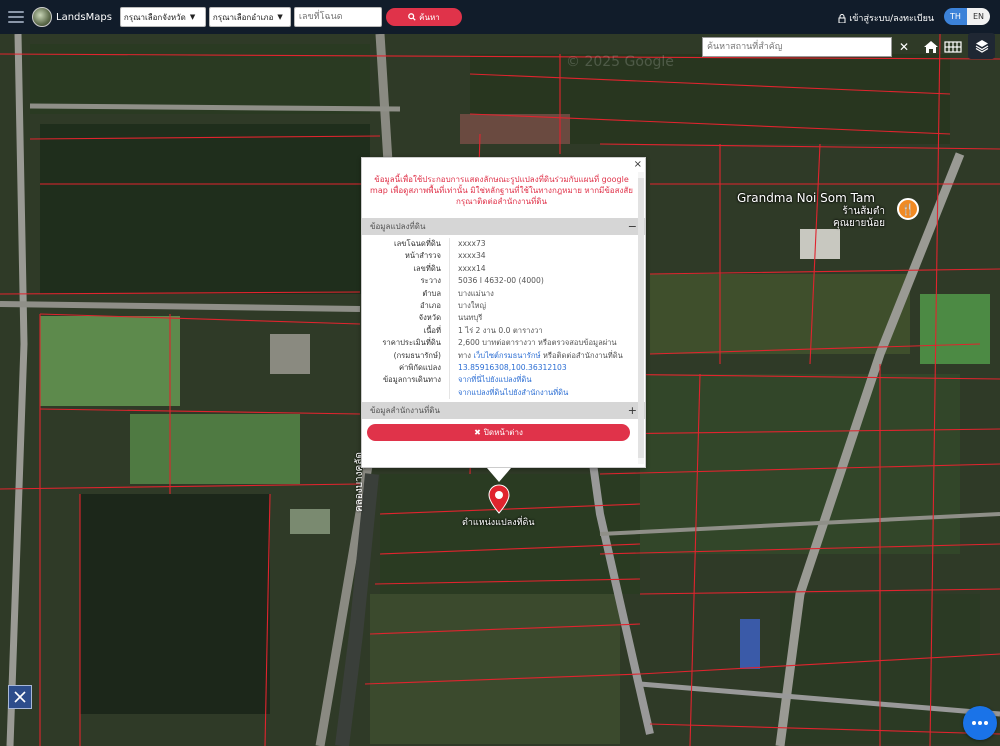 The width and height of the screenshot is (1000, 746). Describe the element at coordinates (503, 256) in the screenshot. I see `info-row: หน้าสำรวจ xxxx34` at that location.